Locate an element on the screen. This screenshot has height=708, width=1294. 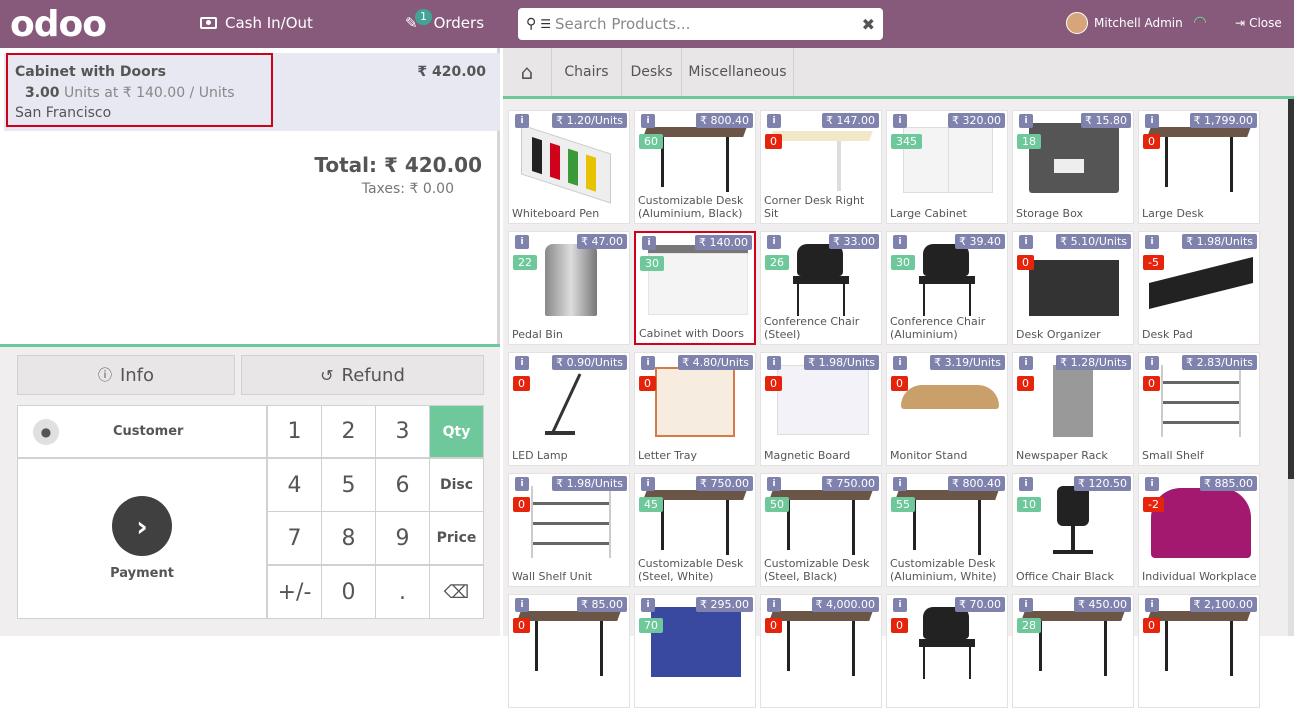
product-card: i ₹ 47.00 22 Pedal Bin is located at coordinates (569, 288).